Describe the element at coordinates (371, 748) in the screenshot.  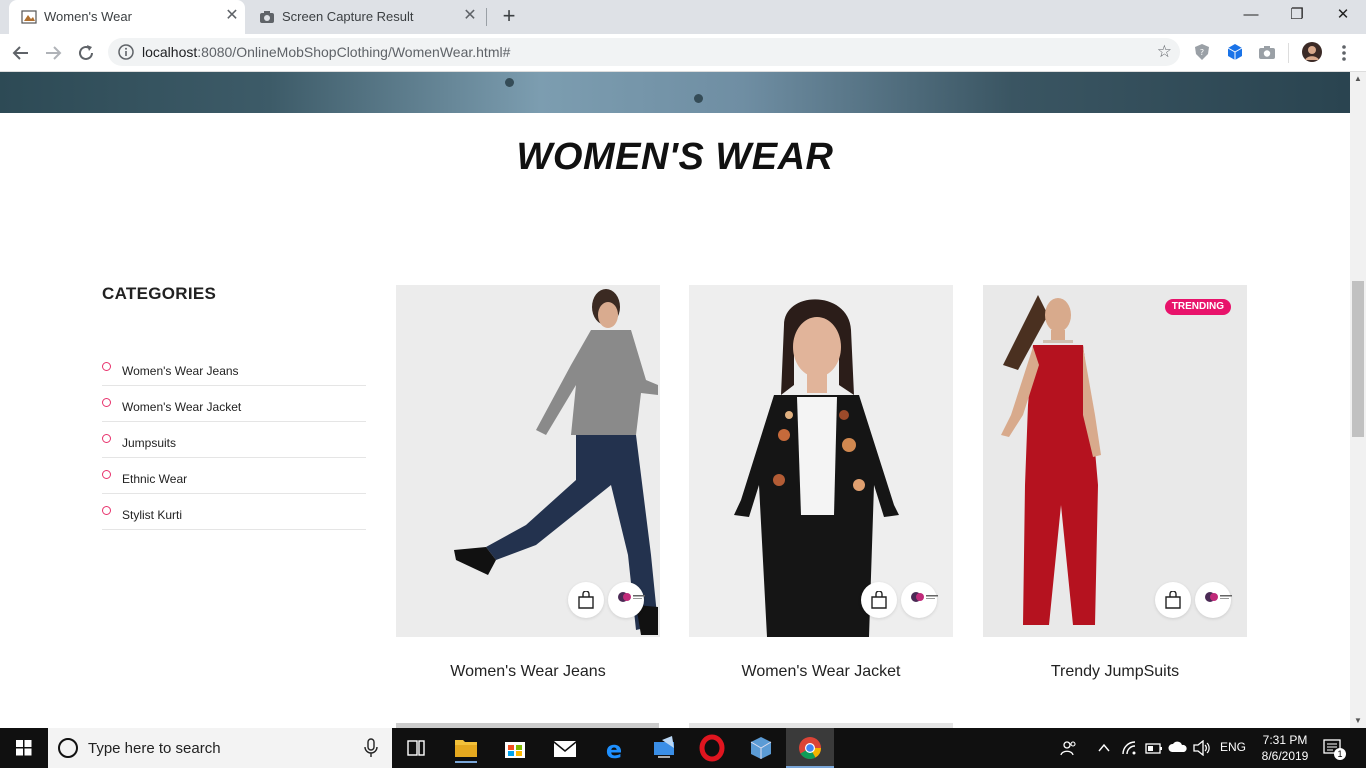
I see `microphone-icon` at that location.